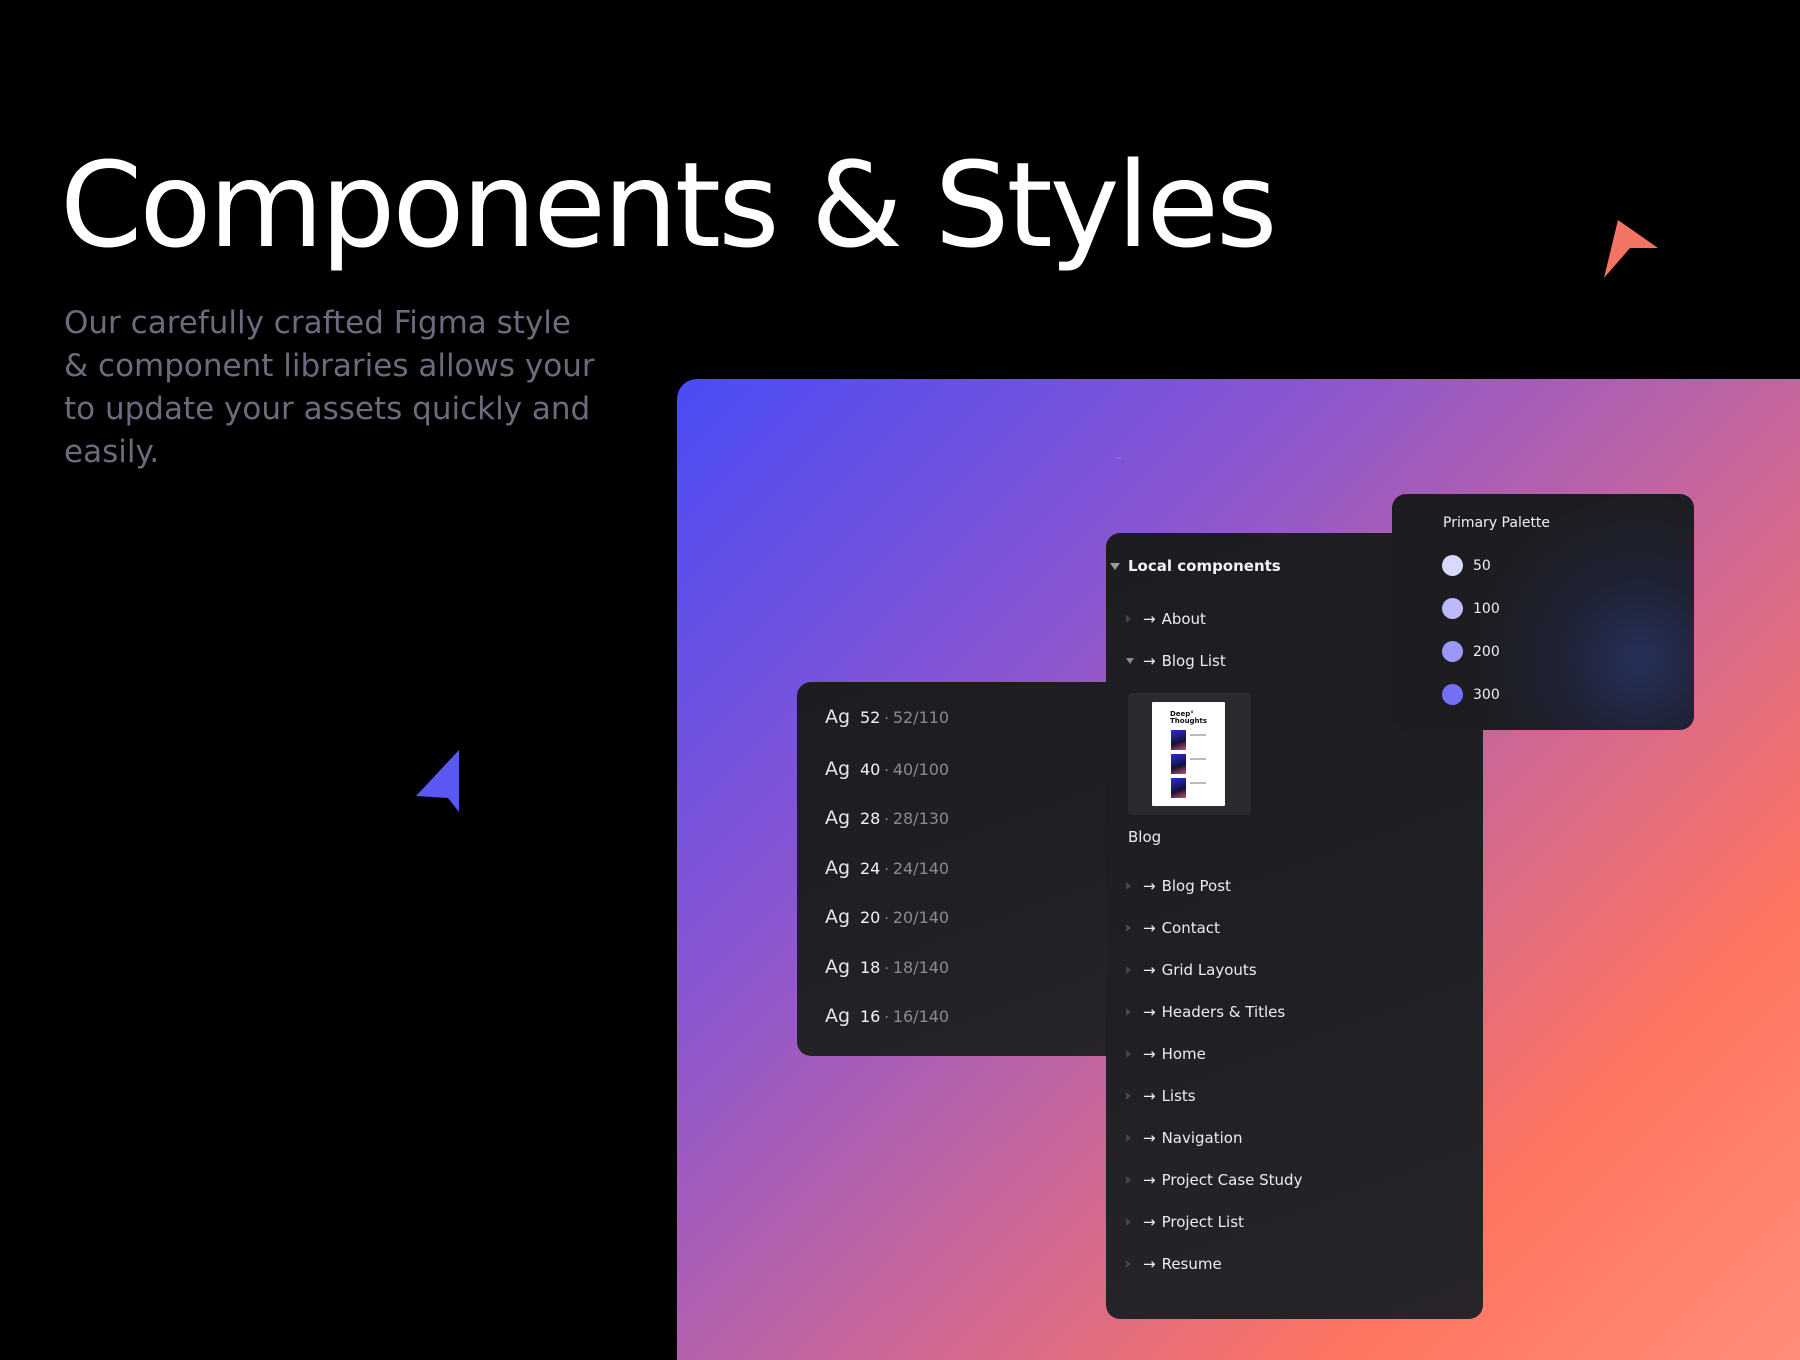 Image resolution: width=1800 pixels, height=1360 pixels. What do you see at coordinates (1183, 1054) in the screenshot?
I see `component-item-label: Home` at bounding box center [1183, 1054].